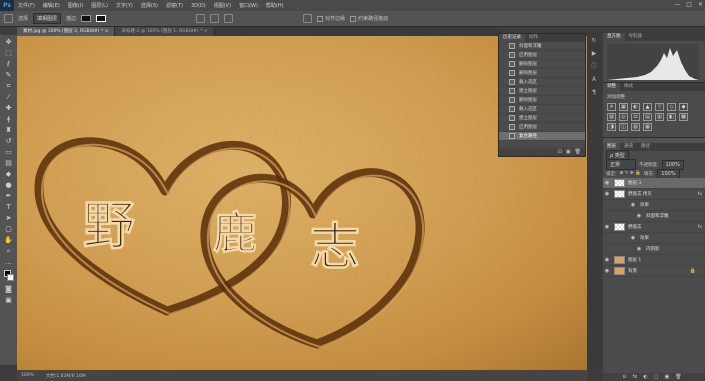 This screenshot has width=705, height=381. What do you see at coordinates (635, 117) in the screenshot?
I see `adjustment-icon: ⚖` at bounding box center [635, 117].